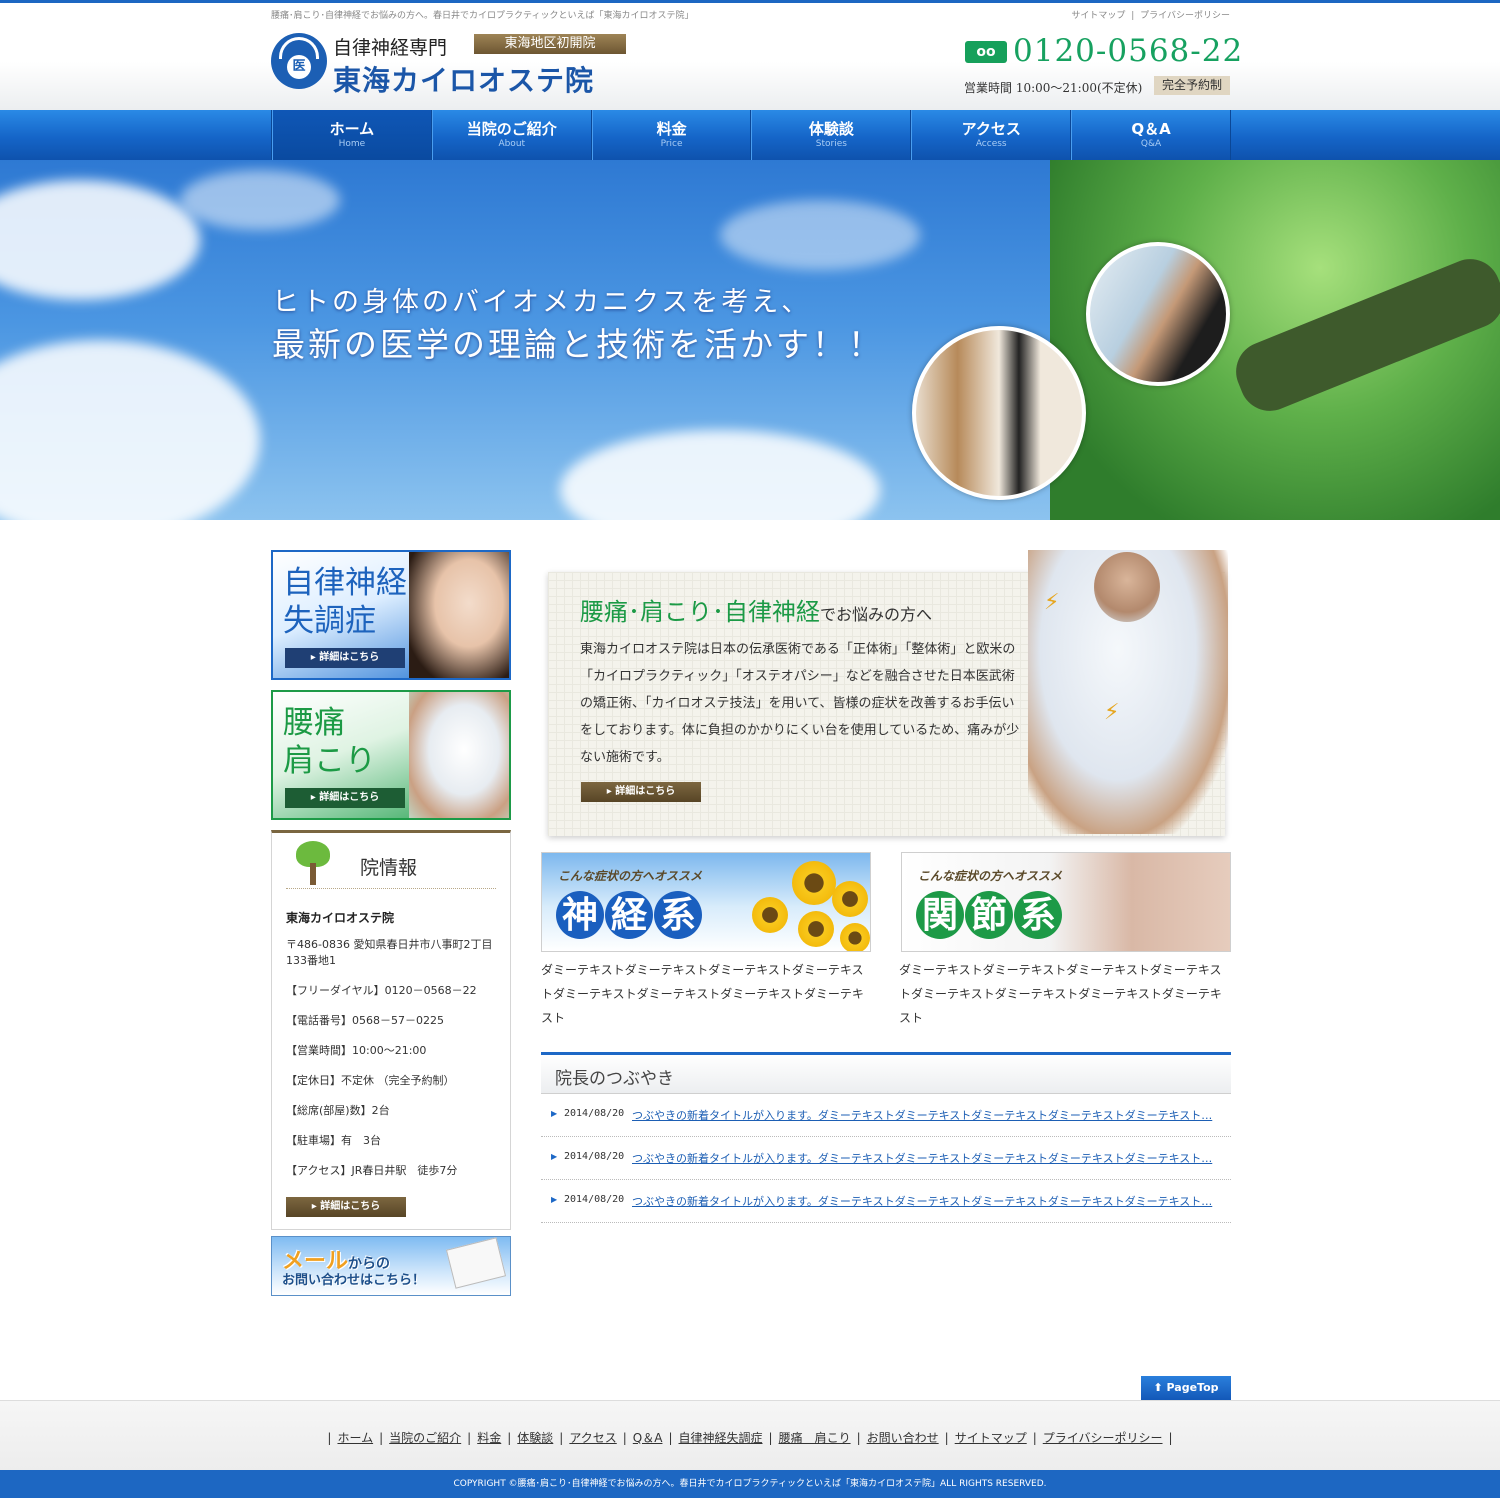 The image size is (1500, 1498). I want to click on card-eyebrow: こんな症状の方へオススメ, so click(630, 876).